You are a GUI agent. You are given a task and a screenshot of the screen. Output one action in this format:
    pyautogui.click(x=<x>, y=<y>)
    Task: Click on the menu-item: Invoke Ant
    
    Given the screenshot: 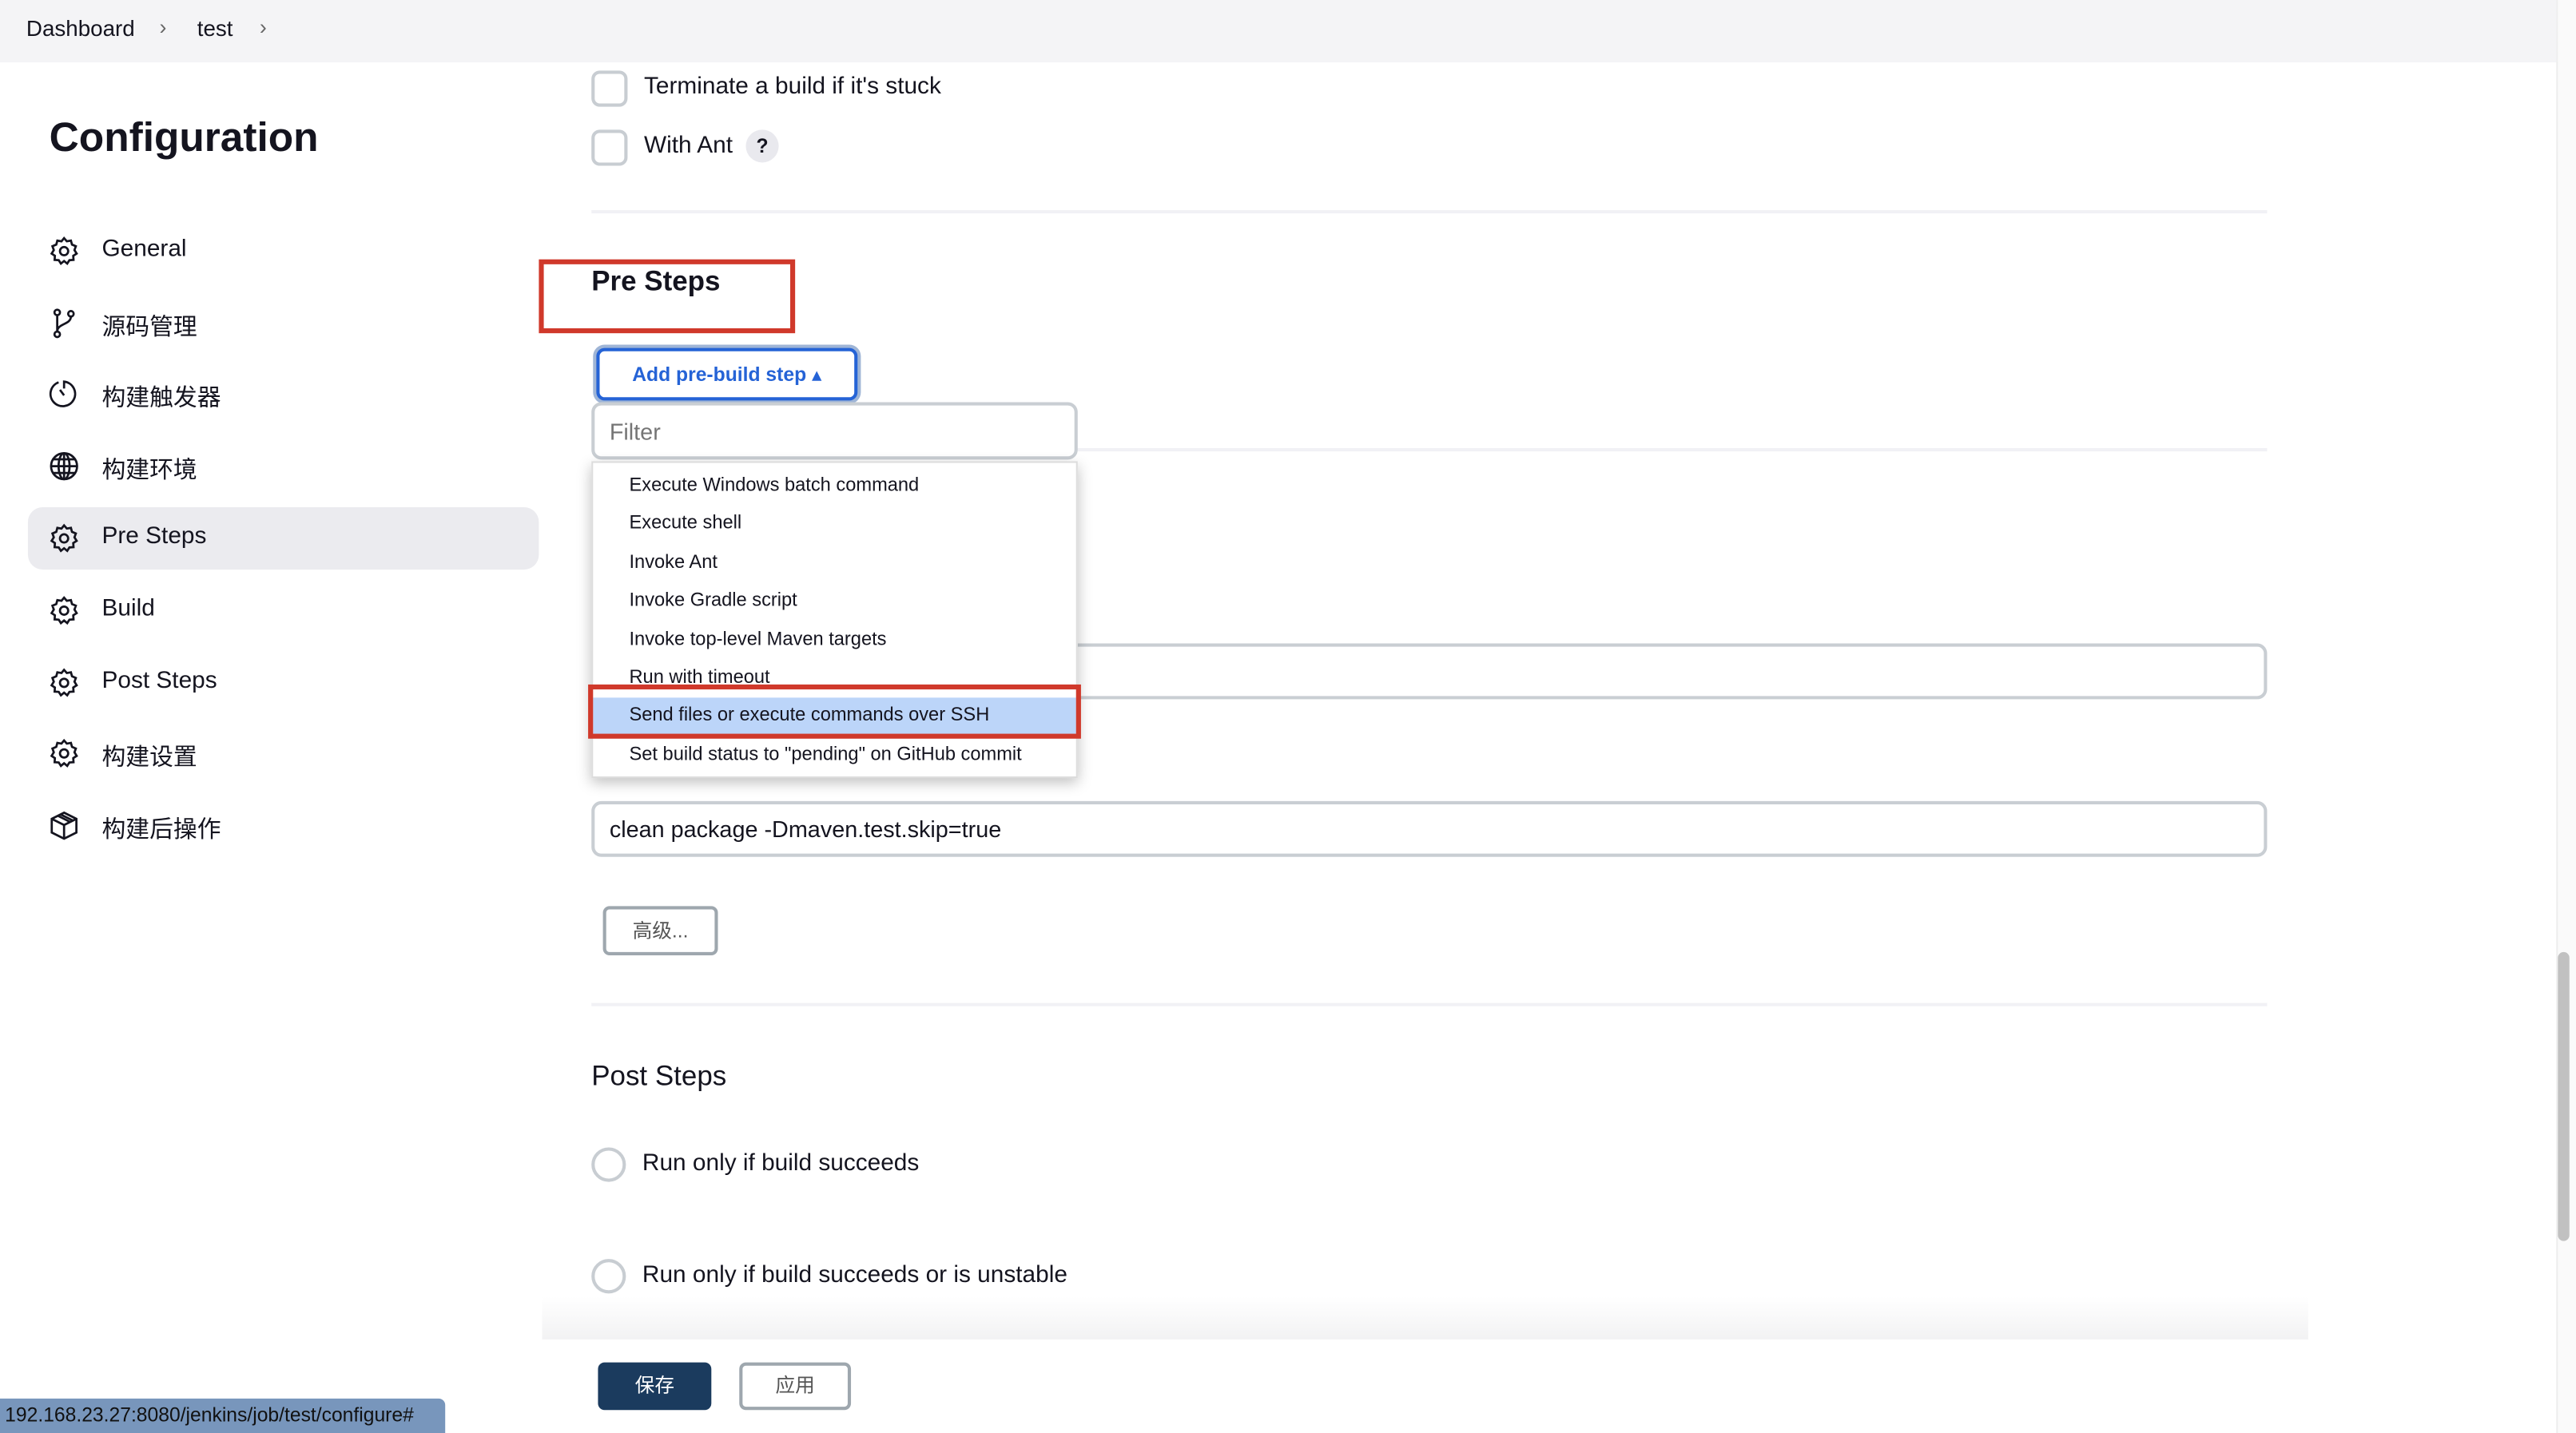 What is the action you would take?
    pyautogui.click(x=834, y=563)
    